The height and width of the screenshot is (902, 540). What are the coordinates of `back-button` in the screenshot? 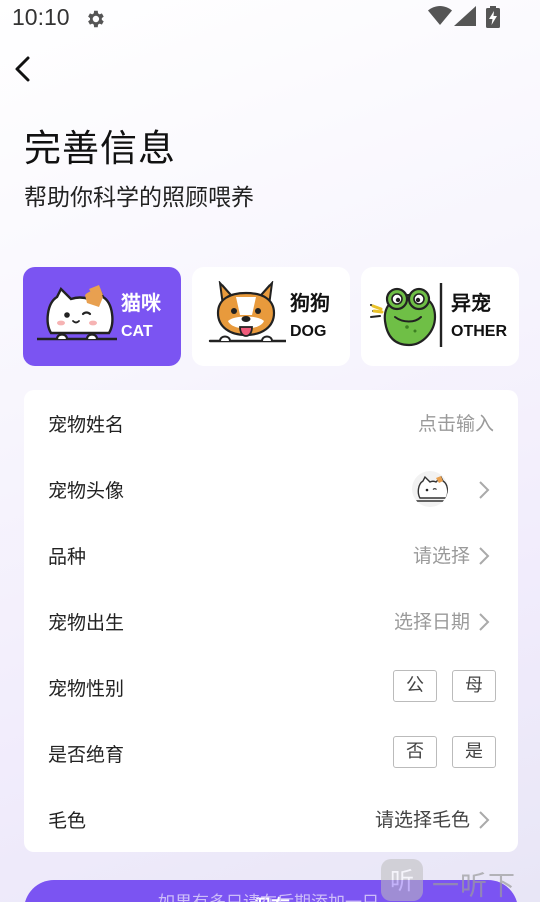 It's located at (25, 69).